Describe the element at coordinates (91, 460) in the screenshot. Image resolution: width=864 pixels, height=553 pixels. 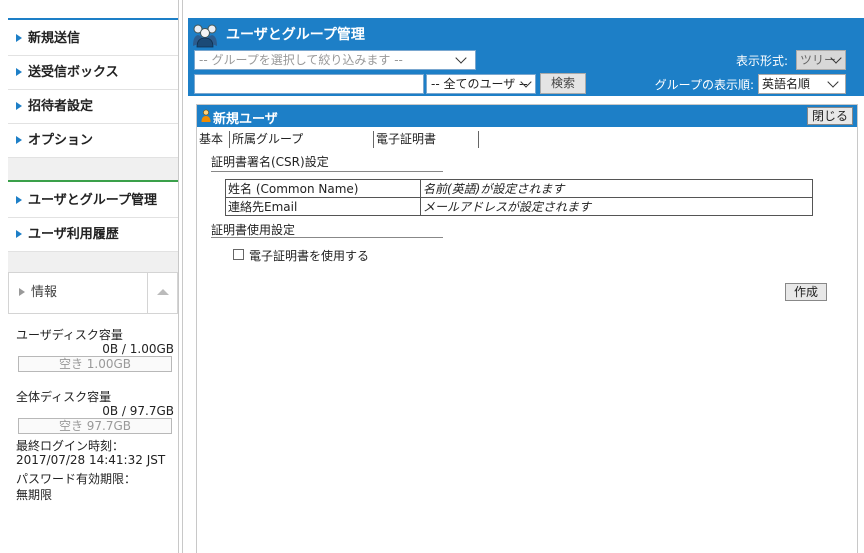
I see `last-login-value: 2017/07/28 14:41:32 JST` at that location.